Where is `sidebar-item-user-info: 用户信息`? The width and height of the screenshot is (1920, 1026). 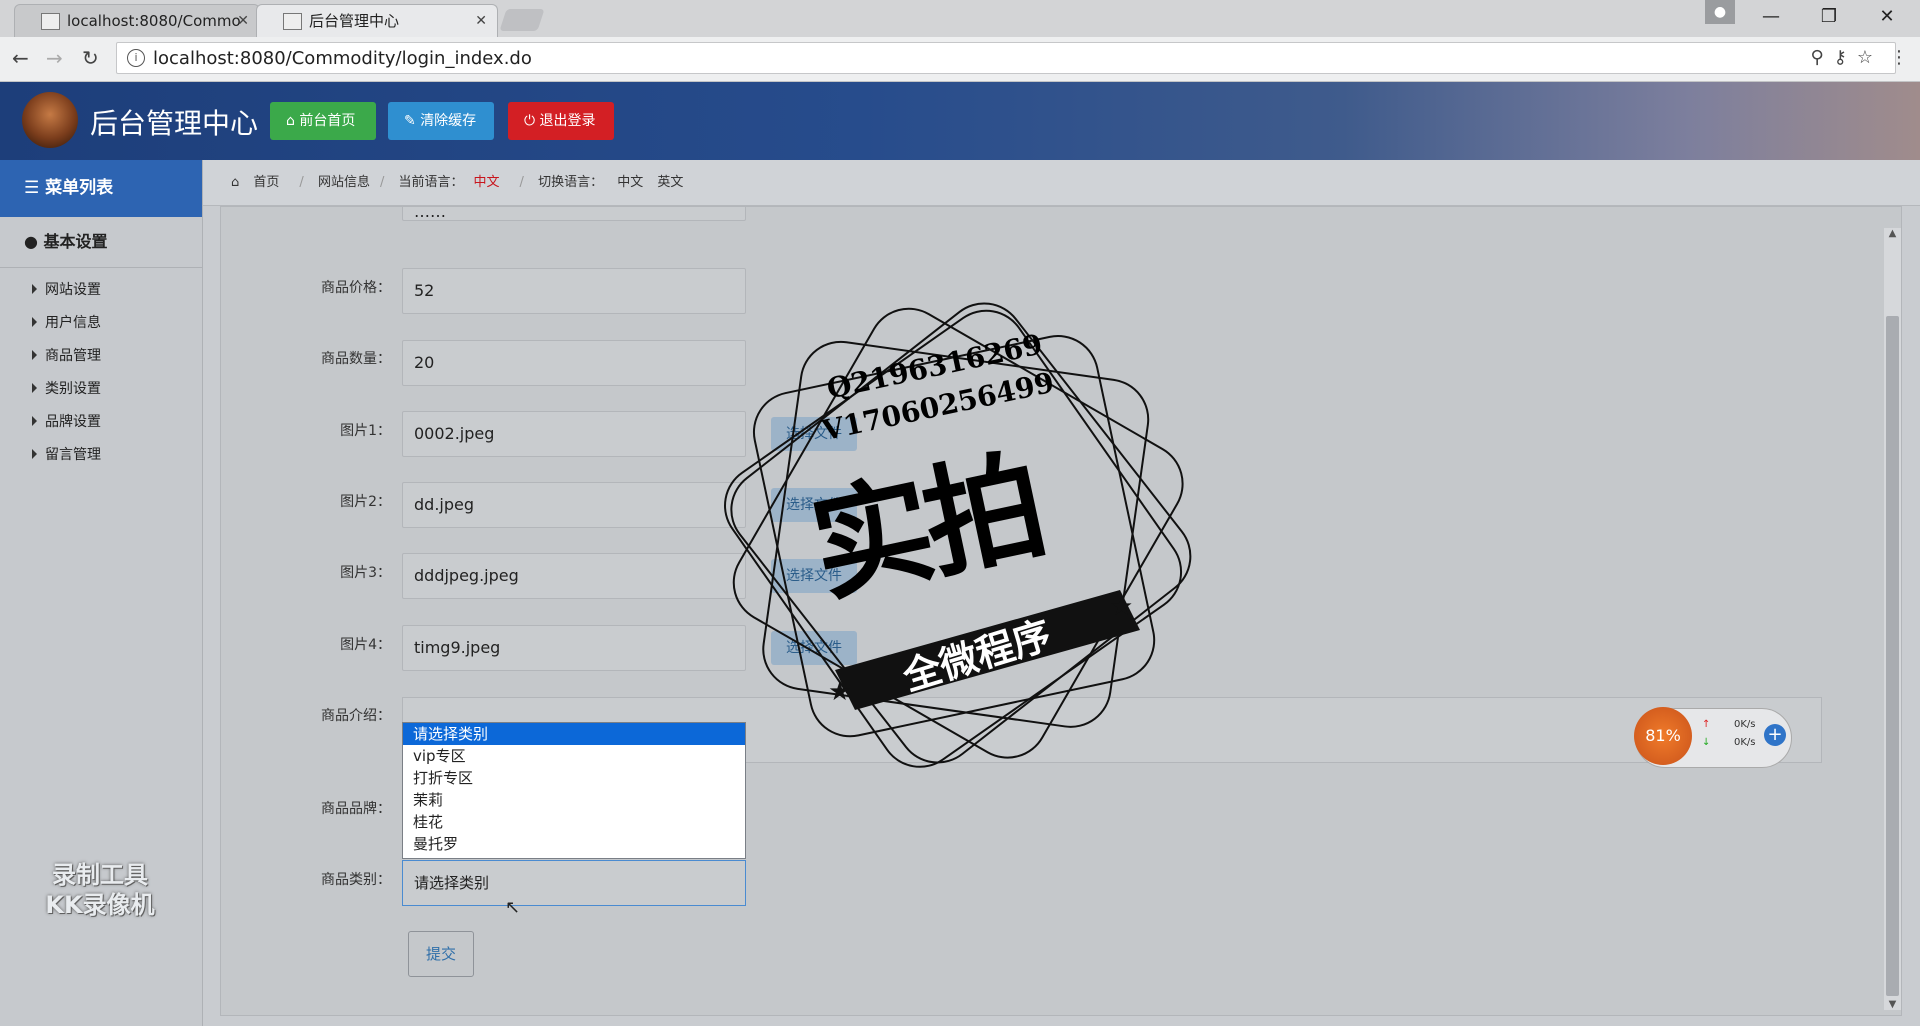
sidebar-item-user-info: 用户信息 is located at coordinates (101, 323).